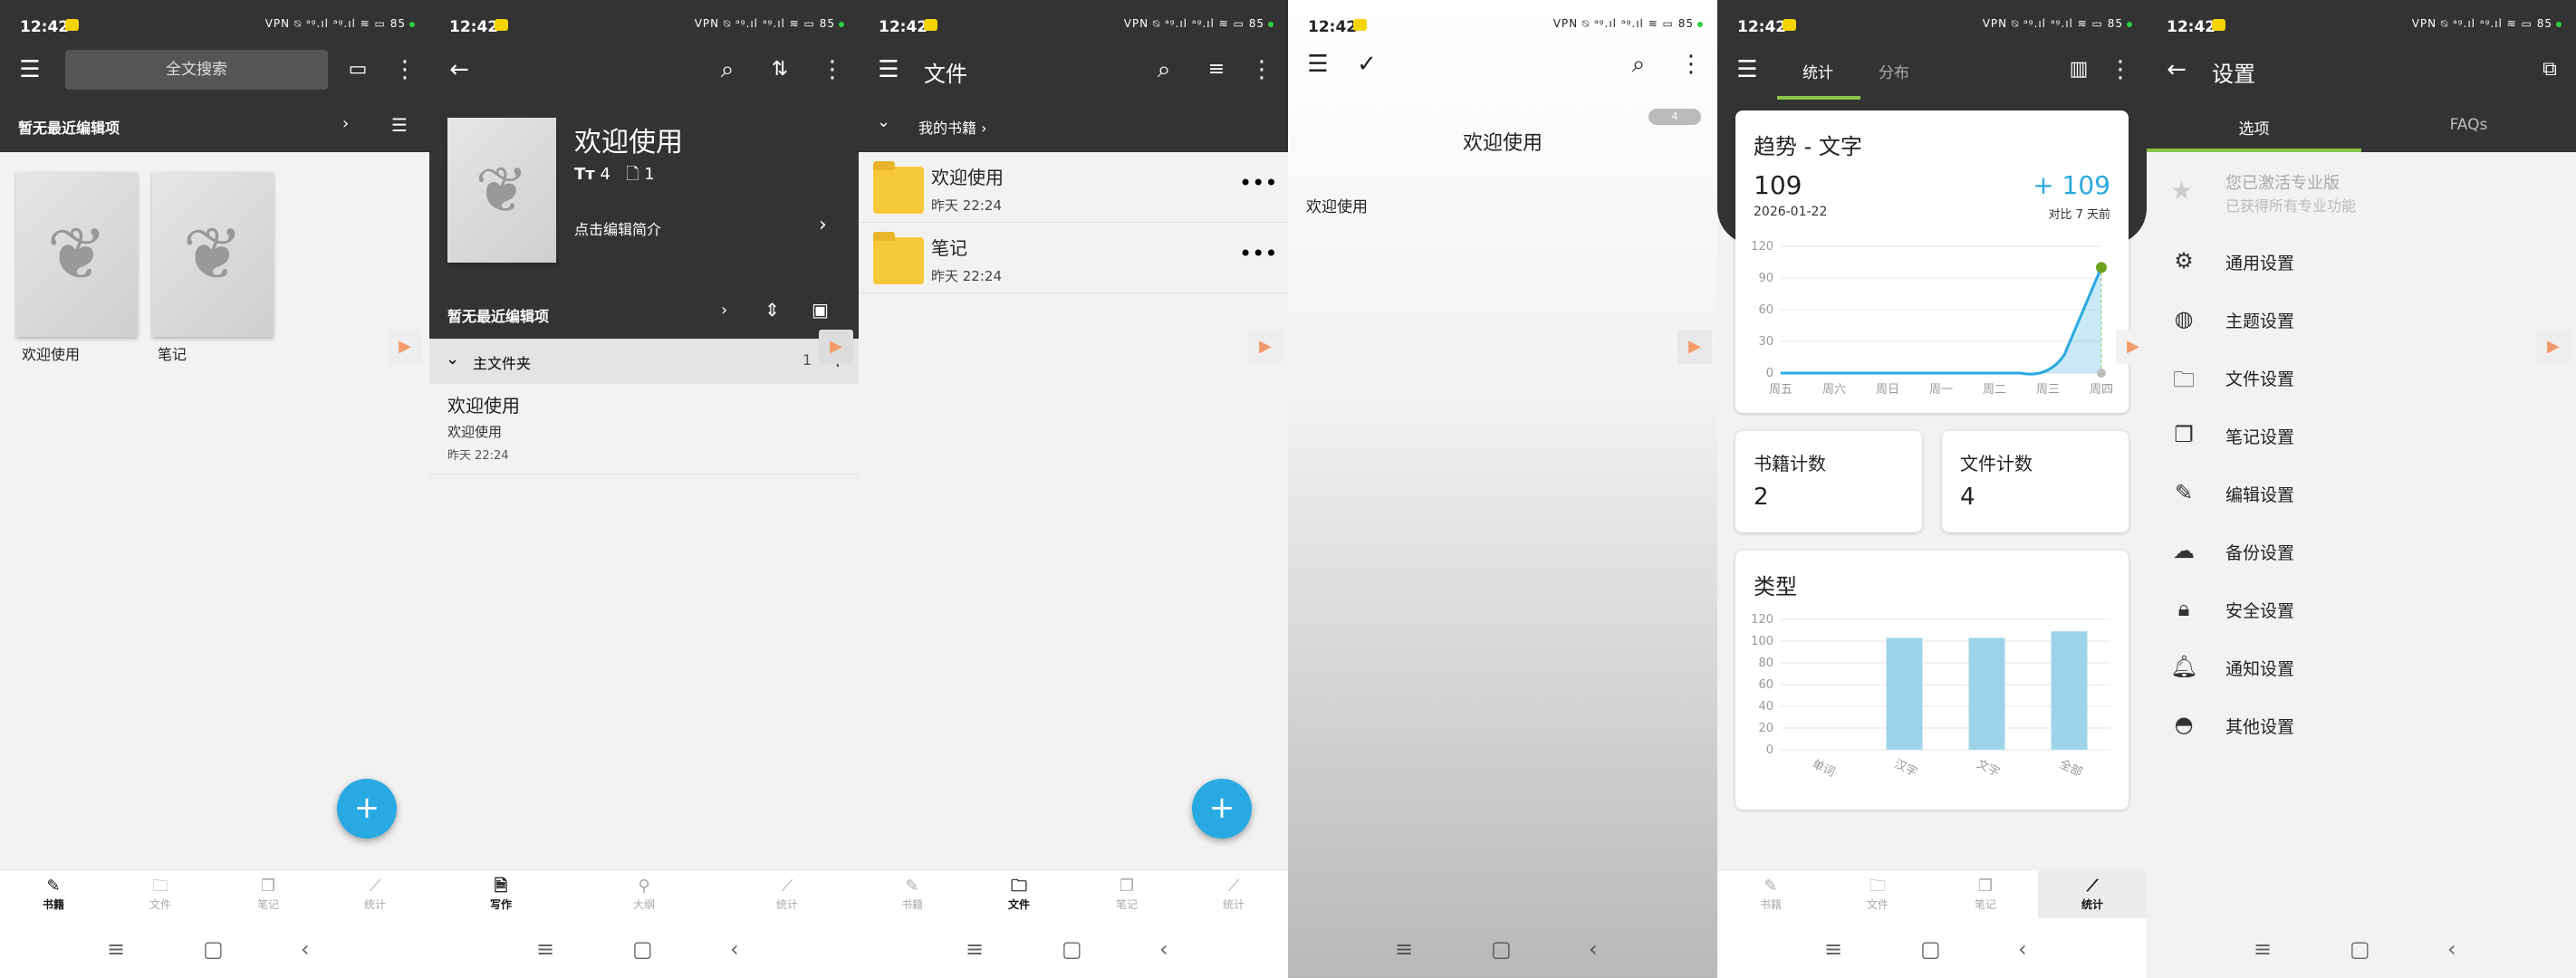  What do you see at coordinates (1216, 69) in the screenshot?
I see `sort-icon: ≡` at bounding box center [1216, 69].